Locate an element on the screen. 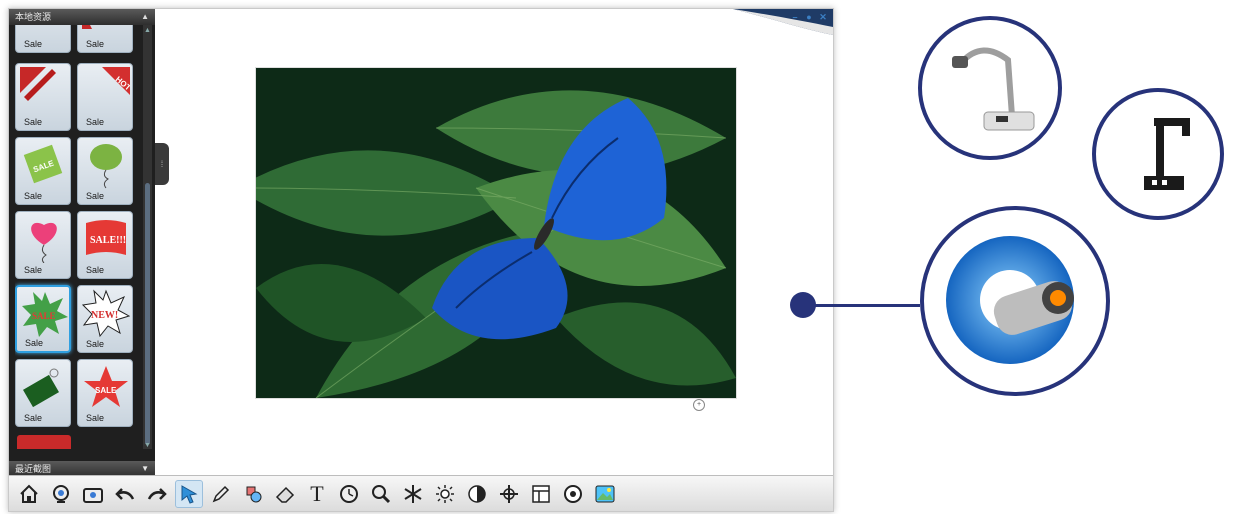 Image resolution: width=1238 pixels, height=514 pixels. red-star-sale-icon: SALE is located at coordinates (106, 386).